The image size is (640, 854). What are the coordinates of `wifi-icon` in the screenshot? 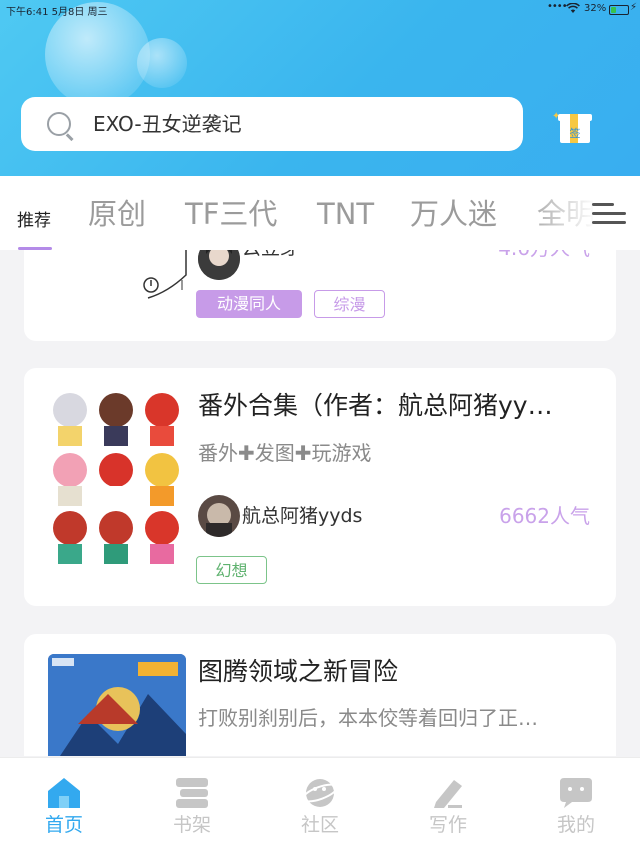 It's located at (573, 9).